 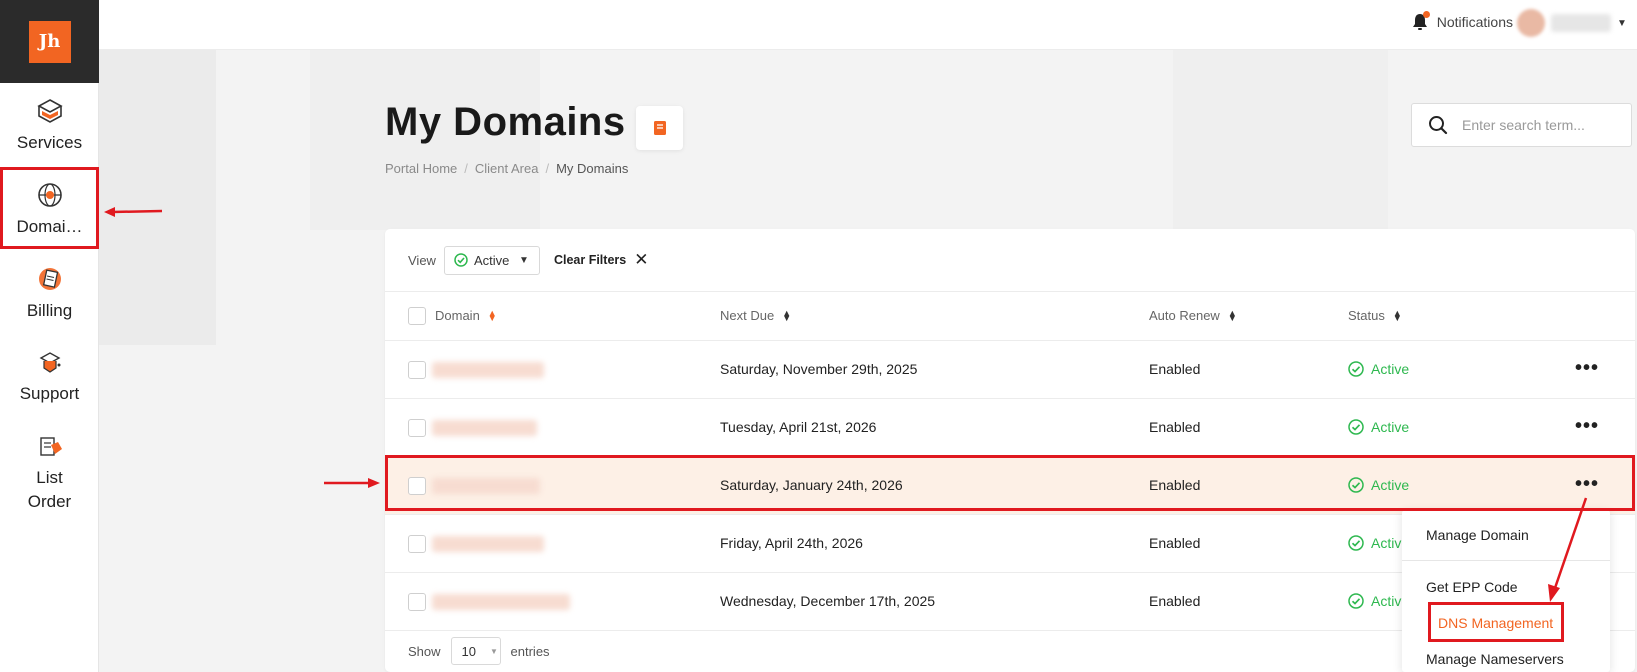 I want to click on view-filter-select: Active ▼, so click(x=491, y=260).